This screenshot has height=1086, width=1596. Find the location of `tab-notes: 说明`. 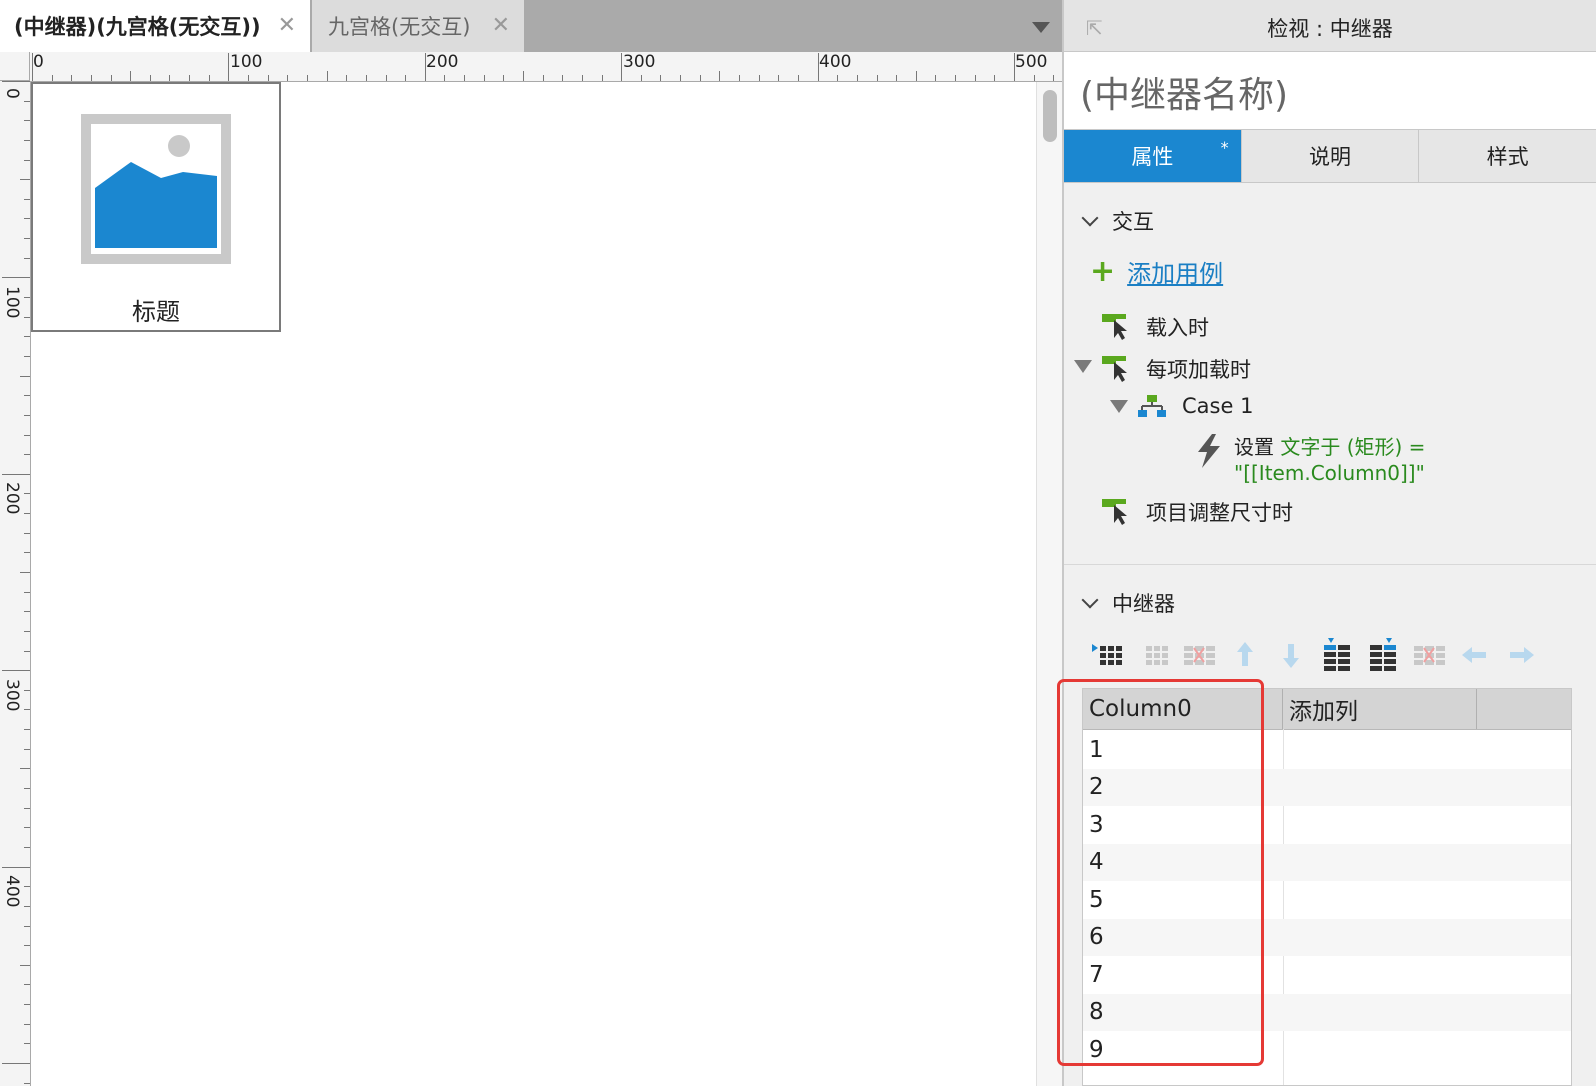

tab-notes: 说明 is located at coordinates (1331, 156).